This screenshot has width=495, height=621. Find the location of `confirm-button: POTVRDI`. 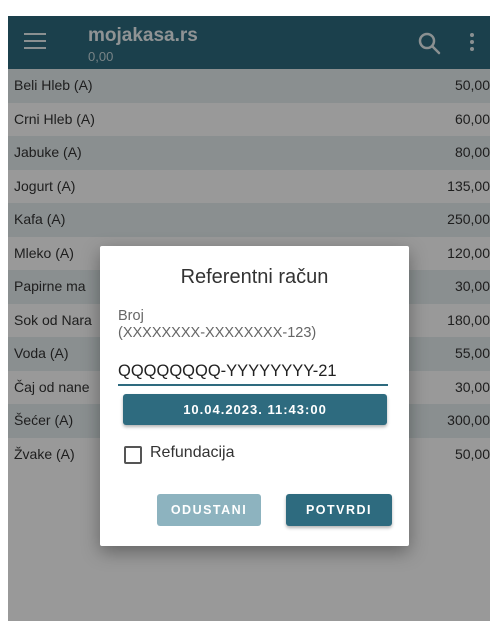

confirm-button: POTVRDI is located at coordinates (339, 510).